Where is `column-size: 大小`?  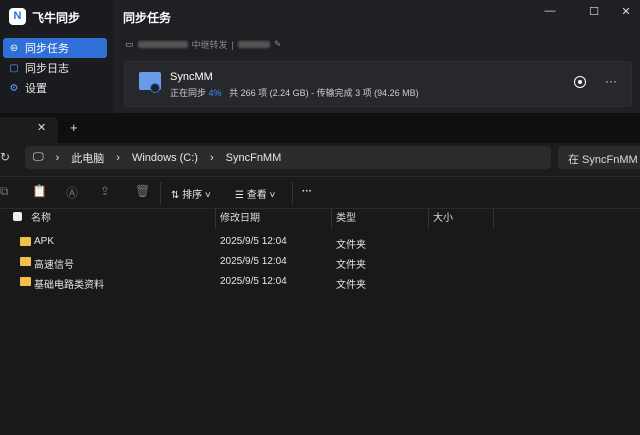 column-size: 大小 is located at coordinates (443, 219).